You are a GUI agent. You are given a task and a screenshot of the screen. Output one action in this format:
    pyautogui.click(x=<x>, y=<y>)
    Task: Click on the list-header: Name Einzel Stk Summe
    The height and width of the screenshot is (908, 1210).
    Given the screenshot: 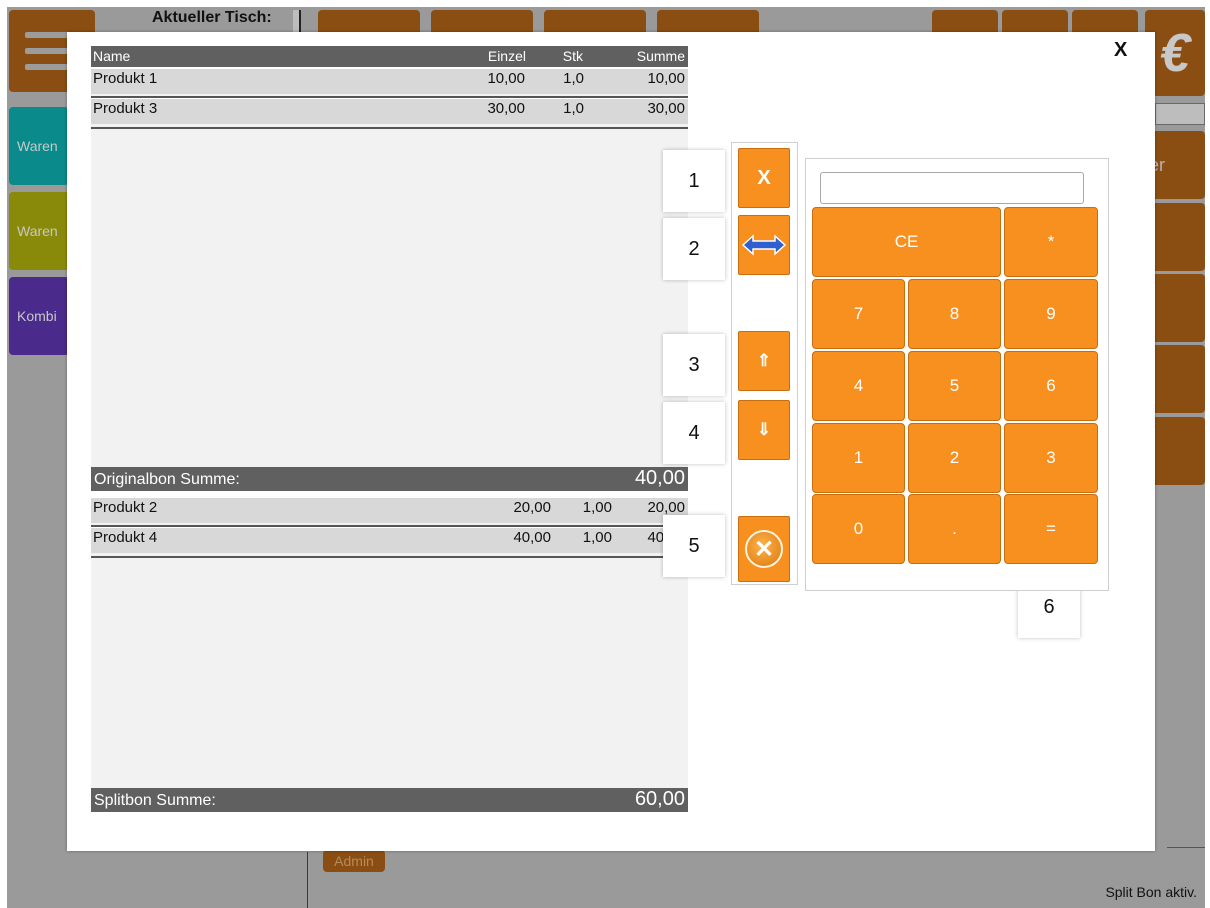 What is the action you would take?
    pyautogui.click(x=389, y=56)
    